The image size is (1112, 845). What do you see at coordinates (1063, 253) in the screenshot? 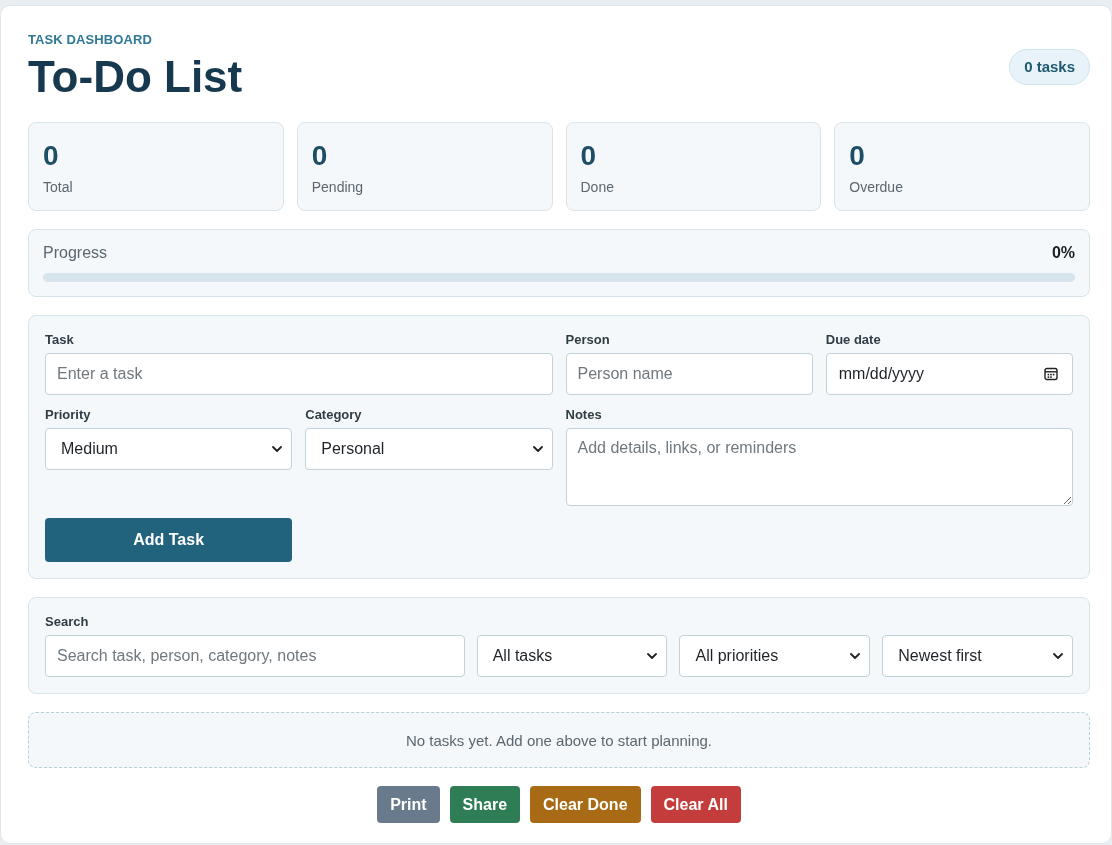
I see `progress-reading: 0%` at bounding box center [1063, 253].